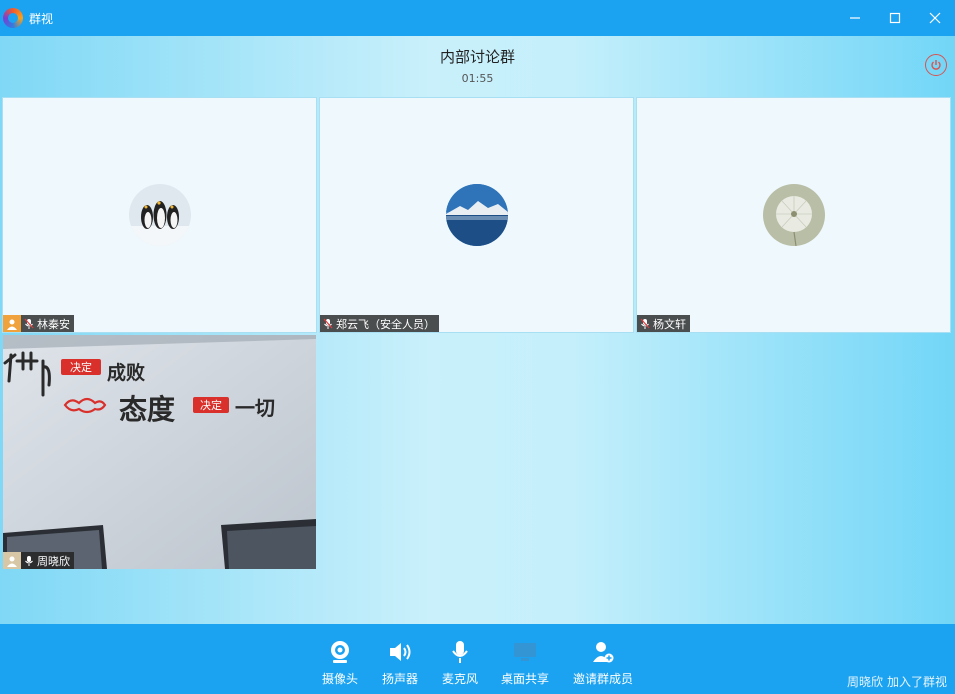 This screenshot has width=955, height=694. I want to click on screen-share-button: 桌面共享, so click(525, 662).